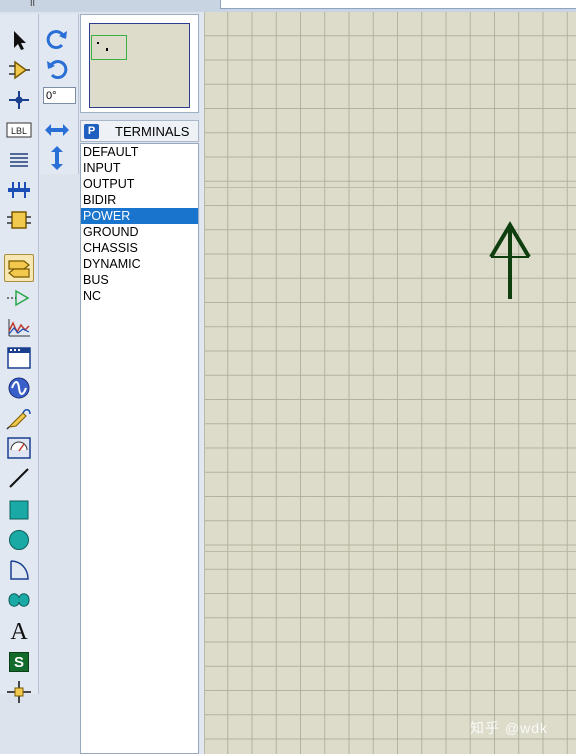  I want to click on junction-dot-mode-button, so click(19, 100).